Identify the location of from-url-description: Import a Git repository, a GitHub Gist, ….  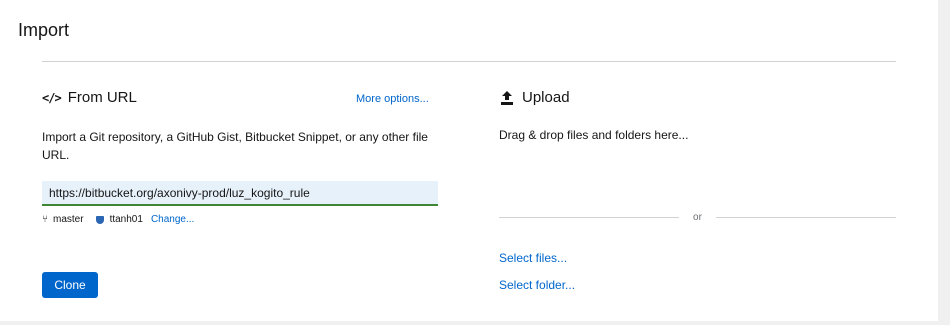
(235, 146).